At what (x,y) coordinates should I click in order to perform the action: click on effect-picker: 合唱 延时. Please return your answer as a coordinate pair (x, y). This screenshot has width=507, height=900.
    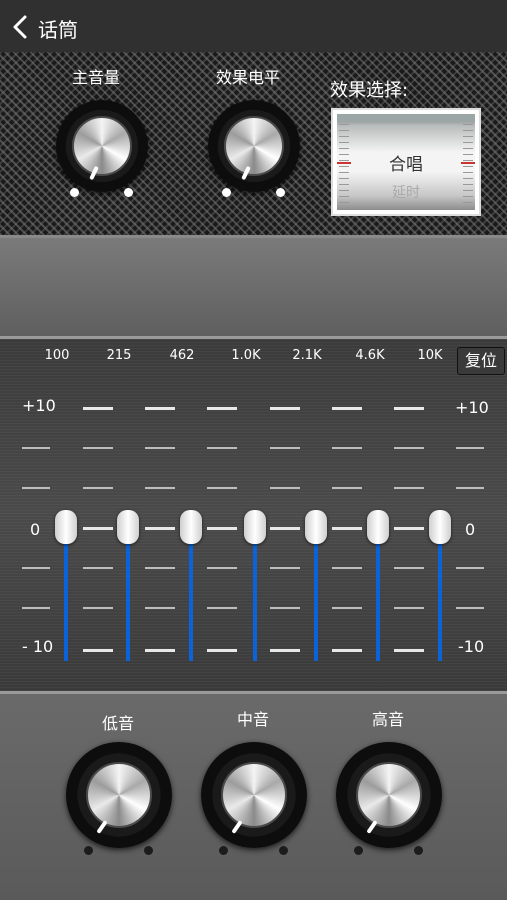
    Looking at the image, I should click on (406, 162).